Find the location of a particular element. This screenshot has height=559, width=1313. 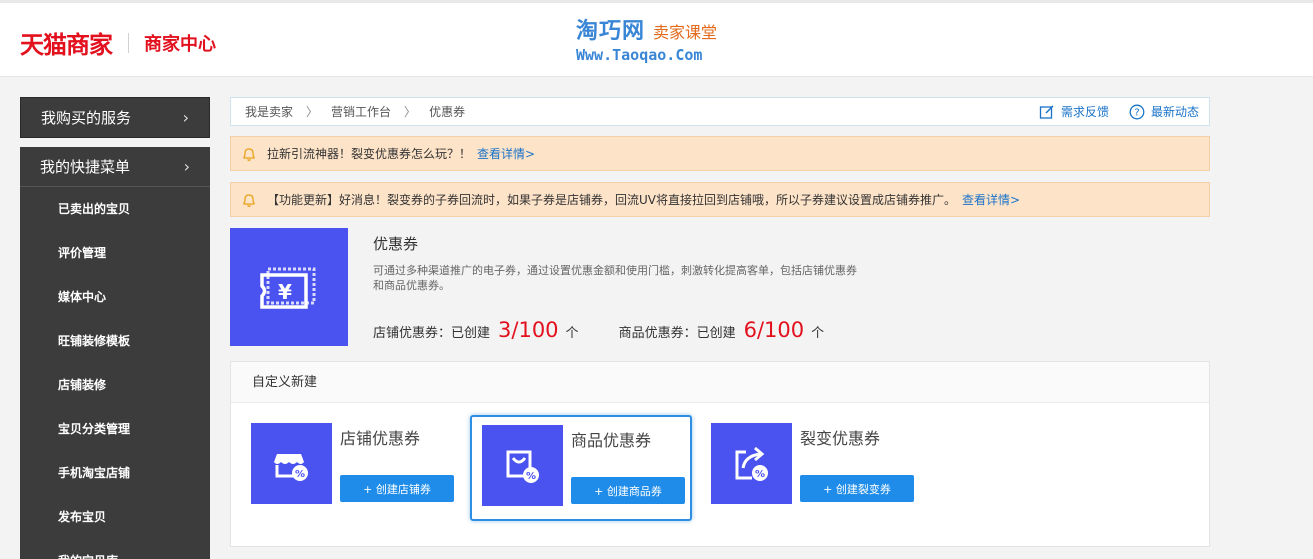

sidebar-bought-services: 我购买的服务 › is located at coordinates (115, 117).